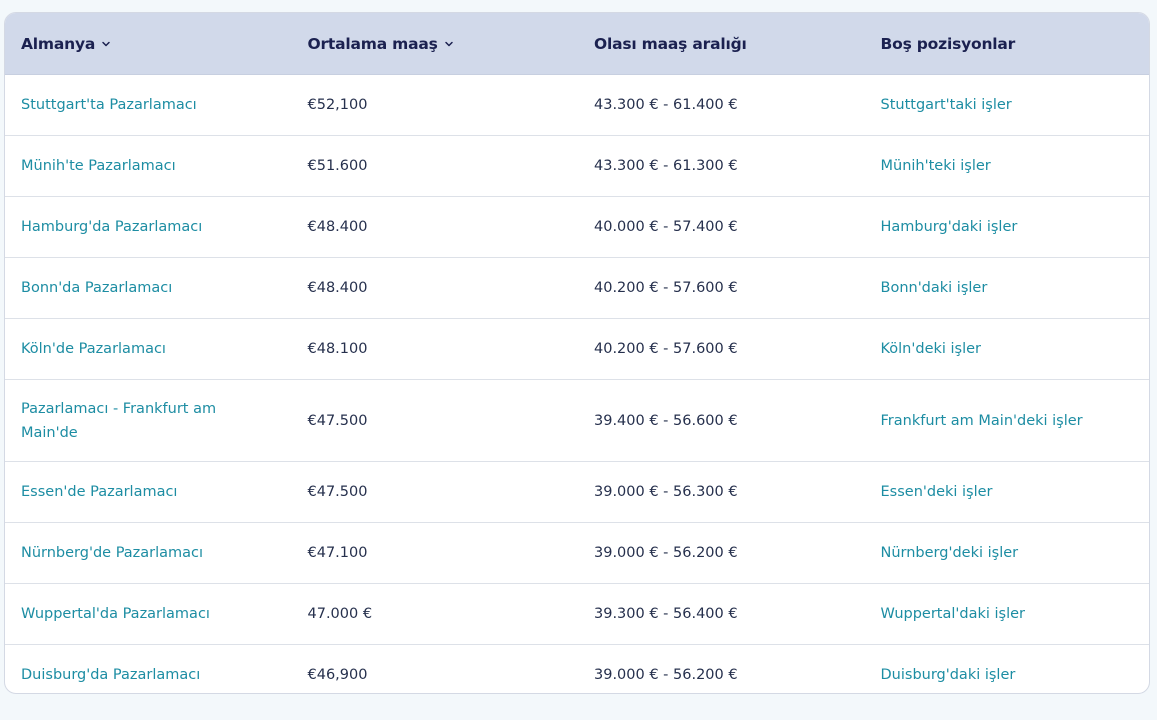 The height and width of the screenshot is (720, 1157). I want to click on jobs-link: Hamburg'daki işler, so click(949, 227).